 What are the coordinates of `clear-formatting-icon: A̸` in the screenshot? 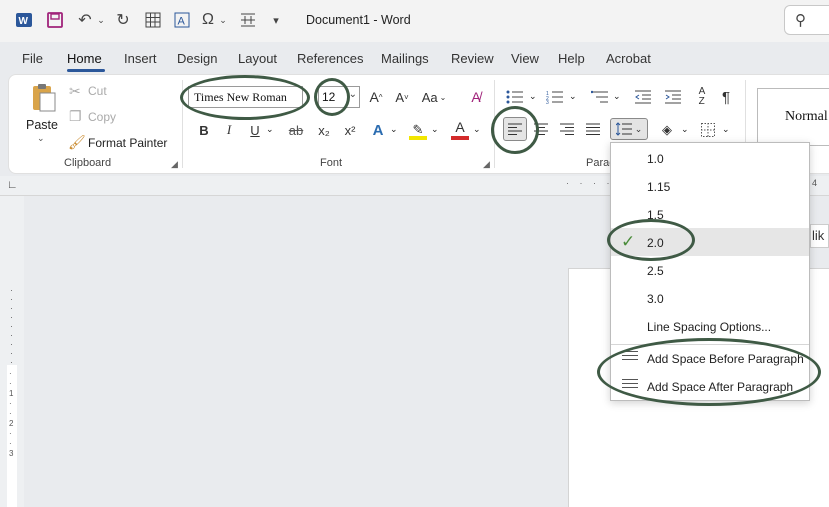 It's located at (476, 97).